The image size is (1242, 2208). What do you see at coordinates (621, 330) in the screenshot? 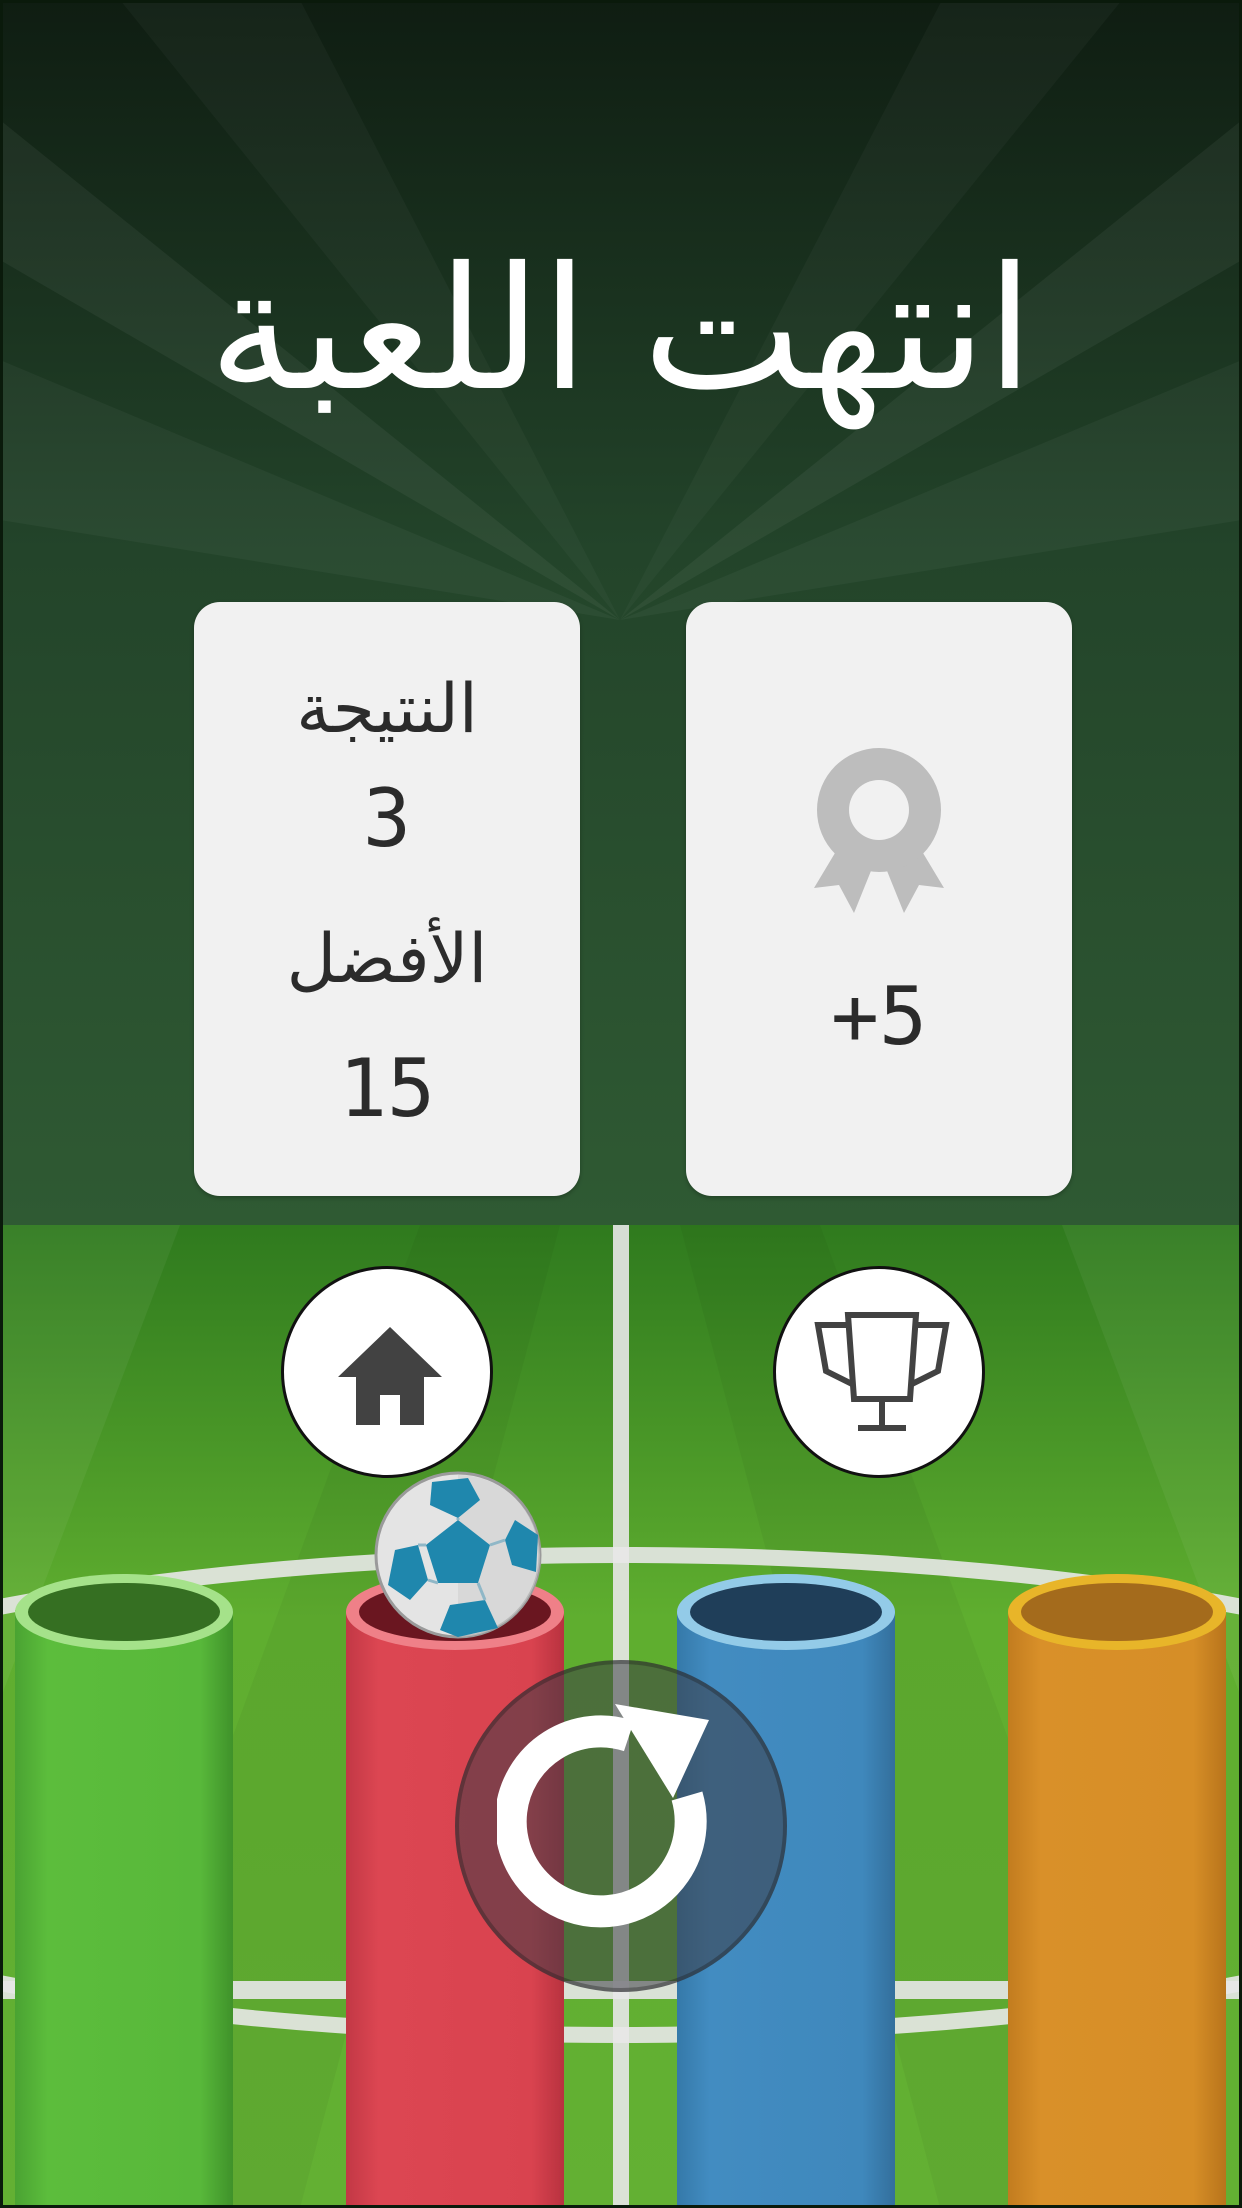
I see `game-over-title: انتهت اللعبة` at bounding box center [621, 330].